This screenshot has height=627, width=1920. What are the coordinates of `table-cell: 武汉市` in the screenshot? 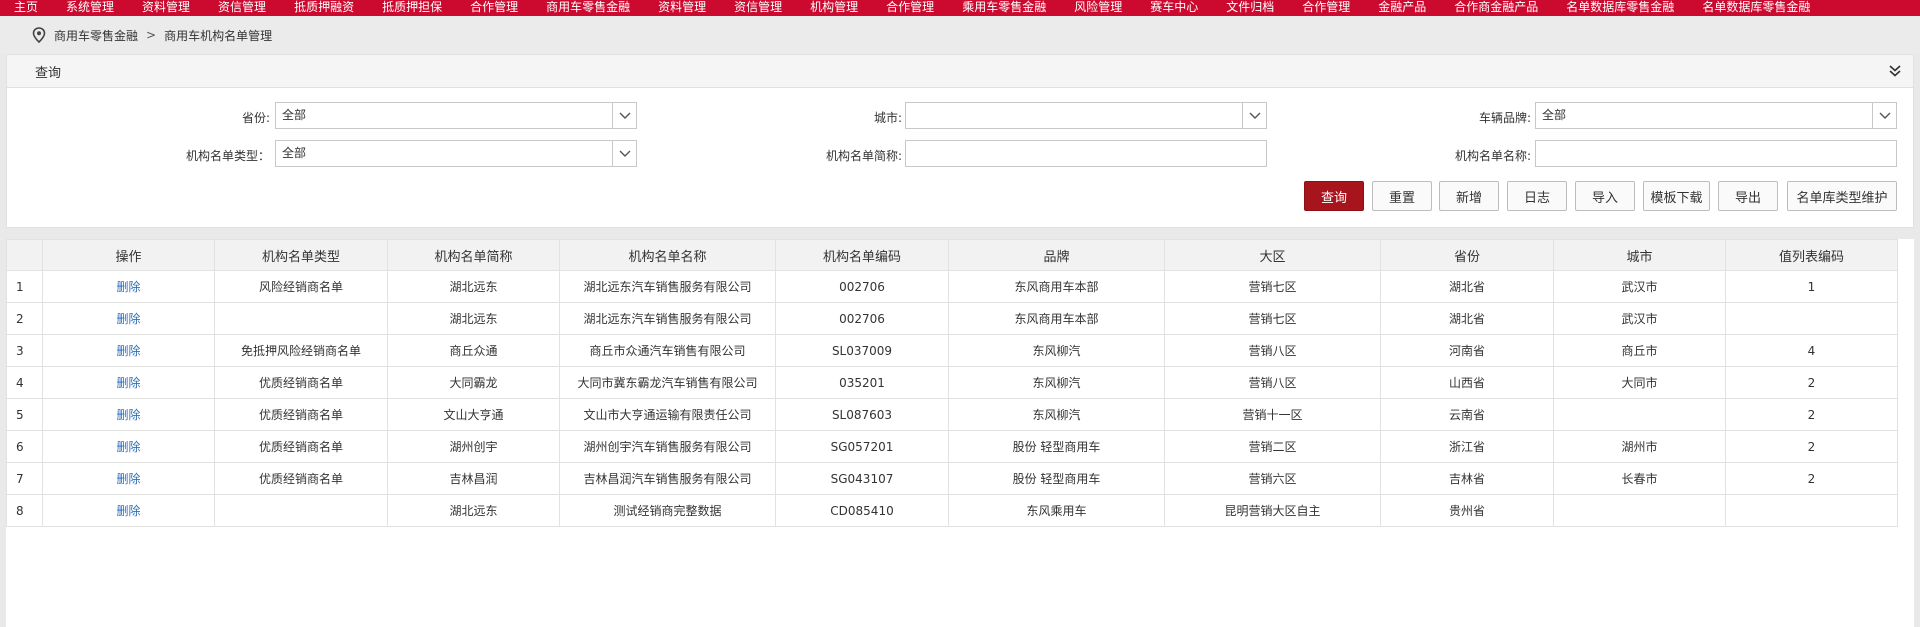 It's located at (1639, 286).